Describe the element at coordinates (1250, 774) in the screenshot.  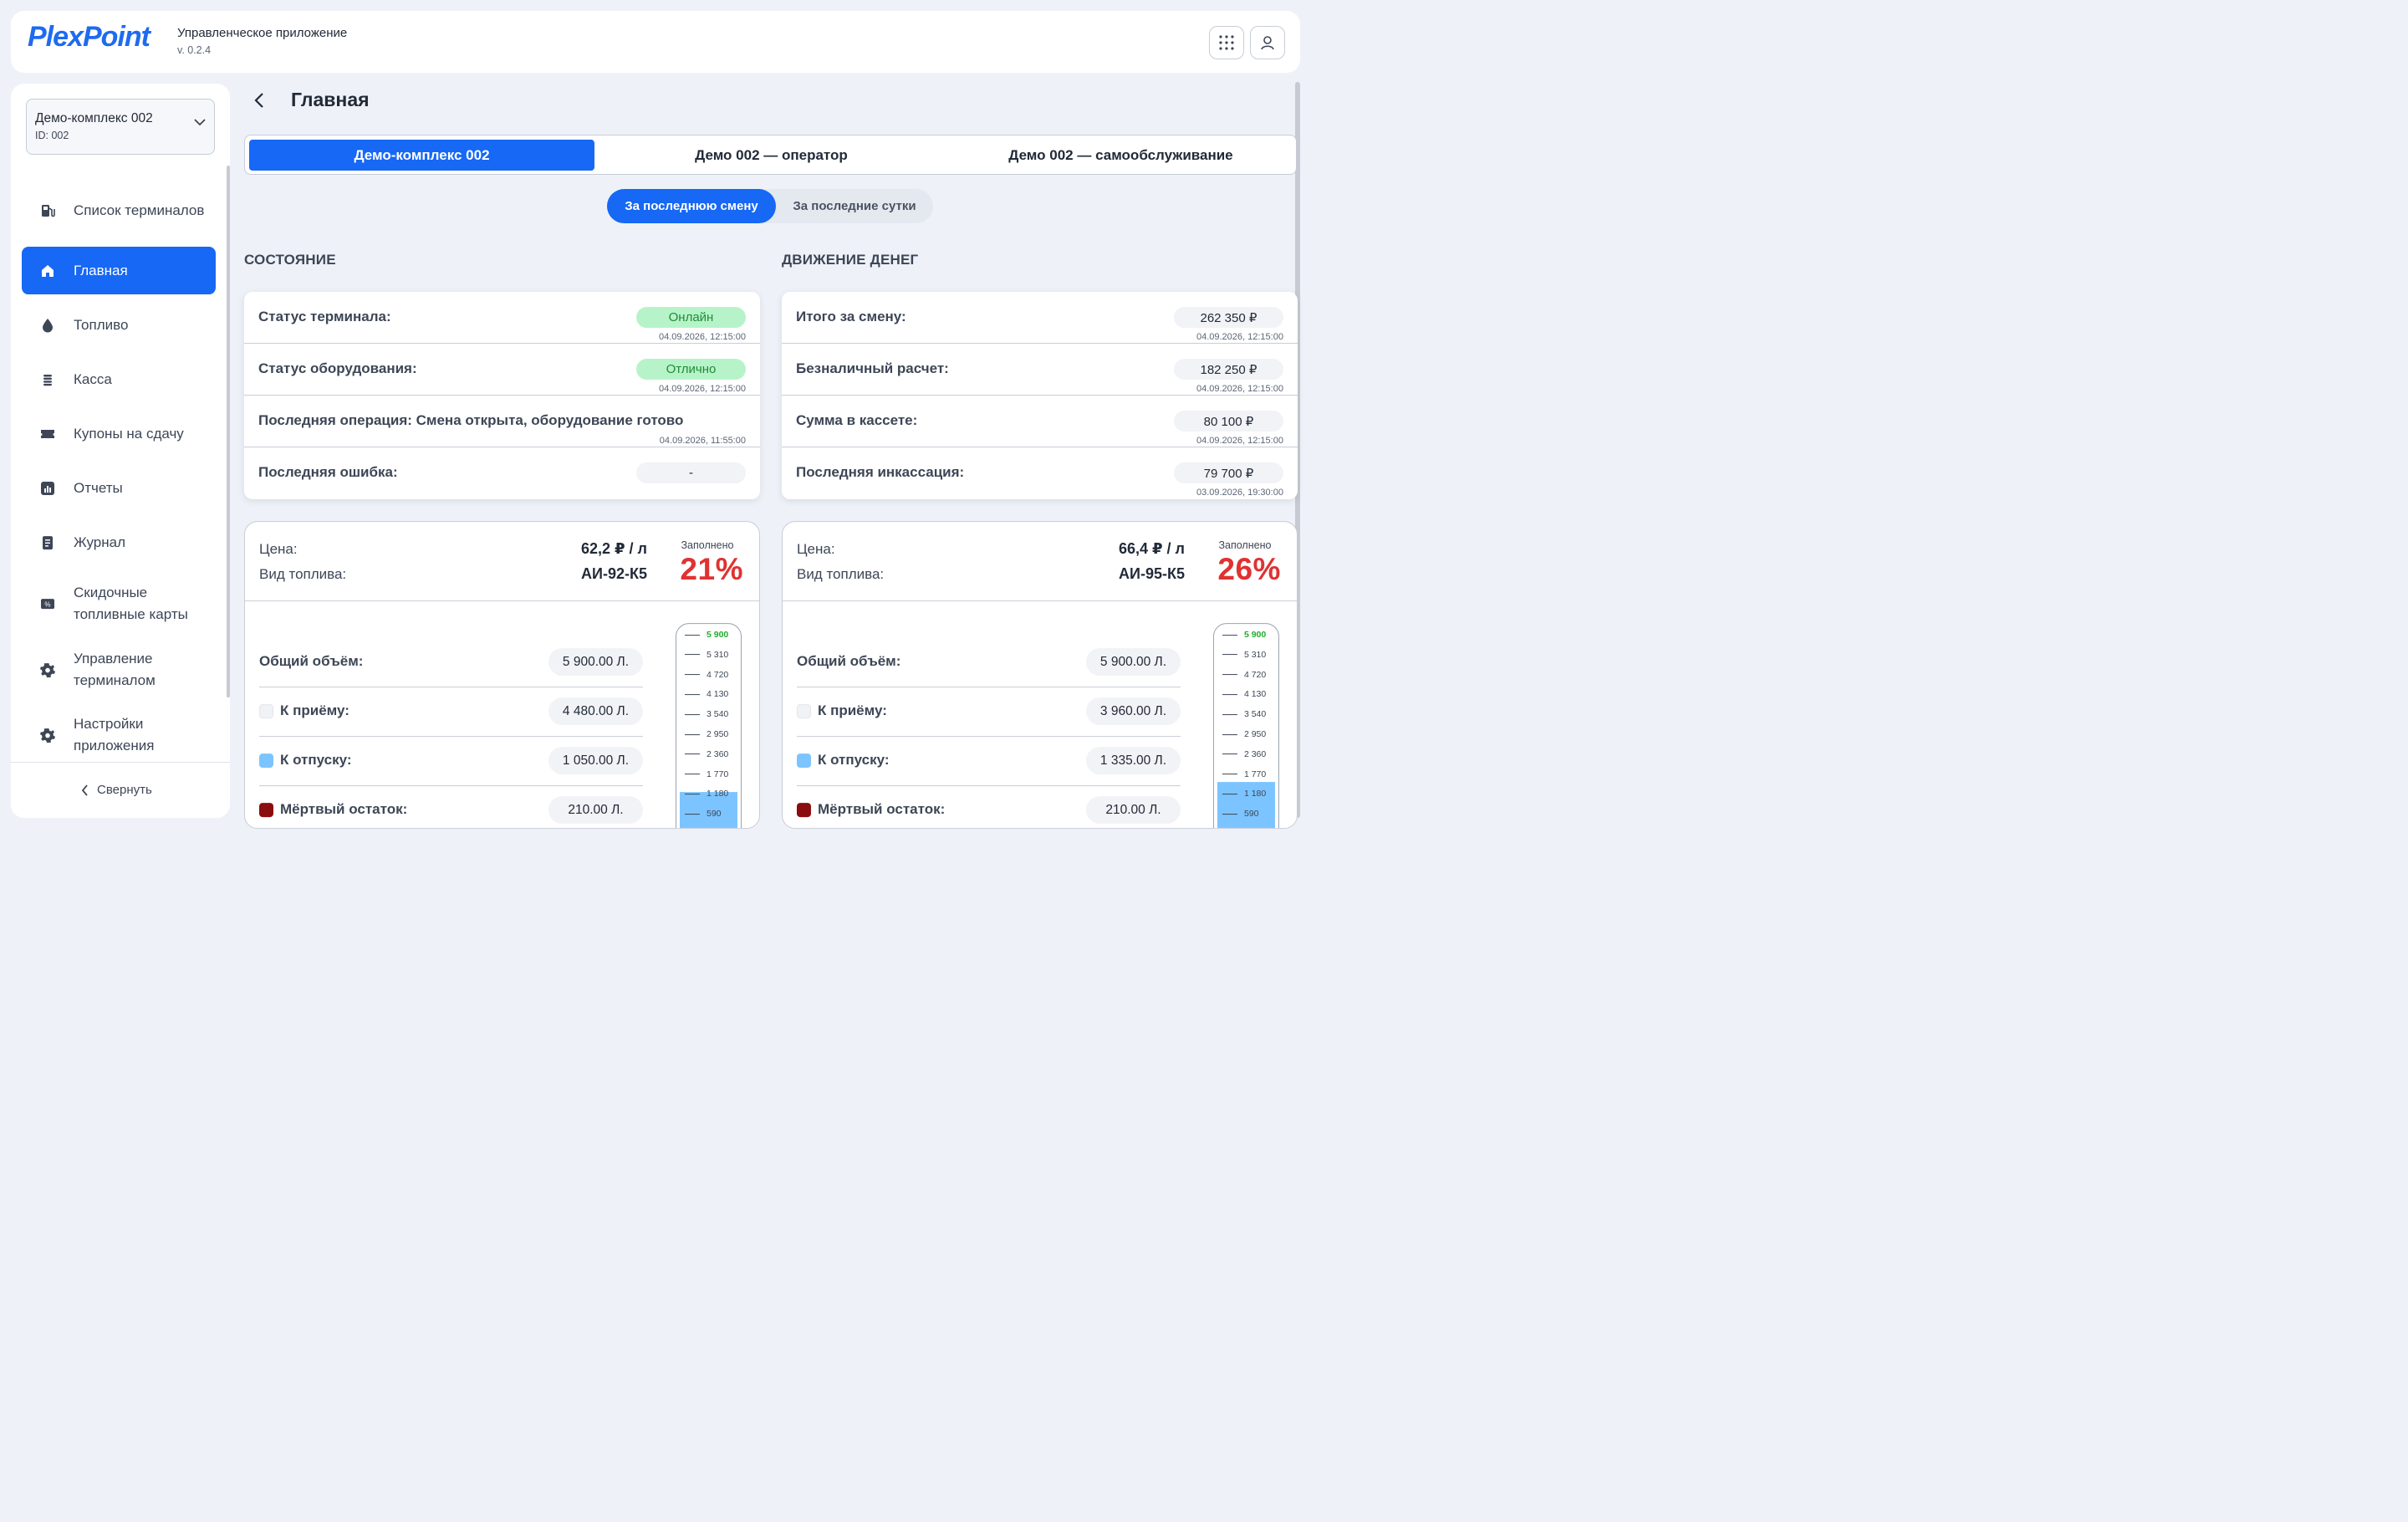
I see `gauge-tick: 1 770` at that location.